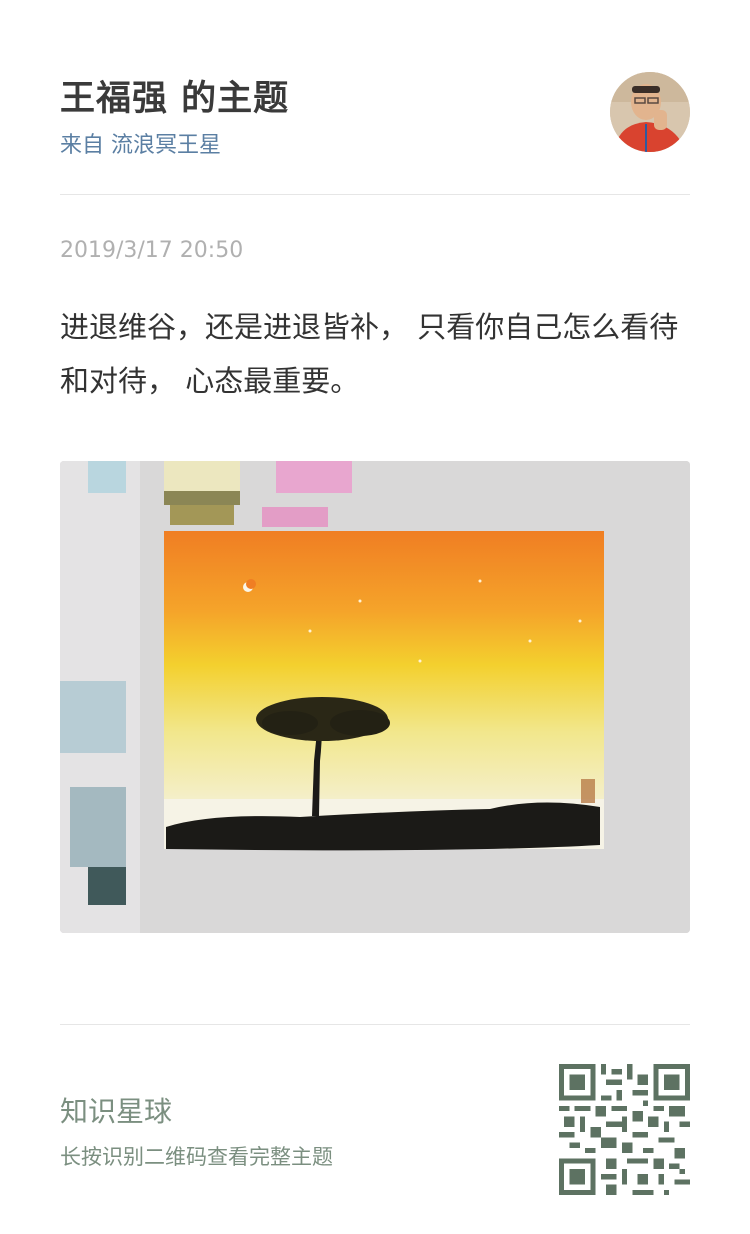 This screenshot has height=1234, width=750. I want to click on avatar-image, so click(650, 112).